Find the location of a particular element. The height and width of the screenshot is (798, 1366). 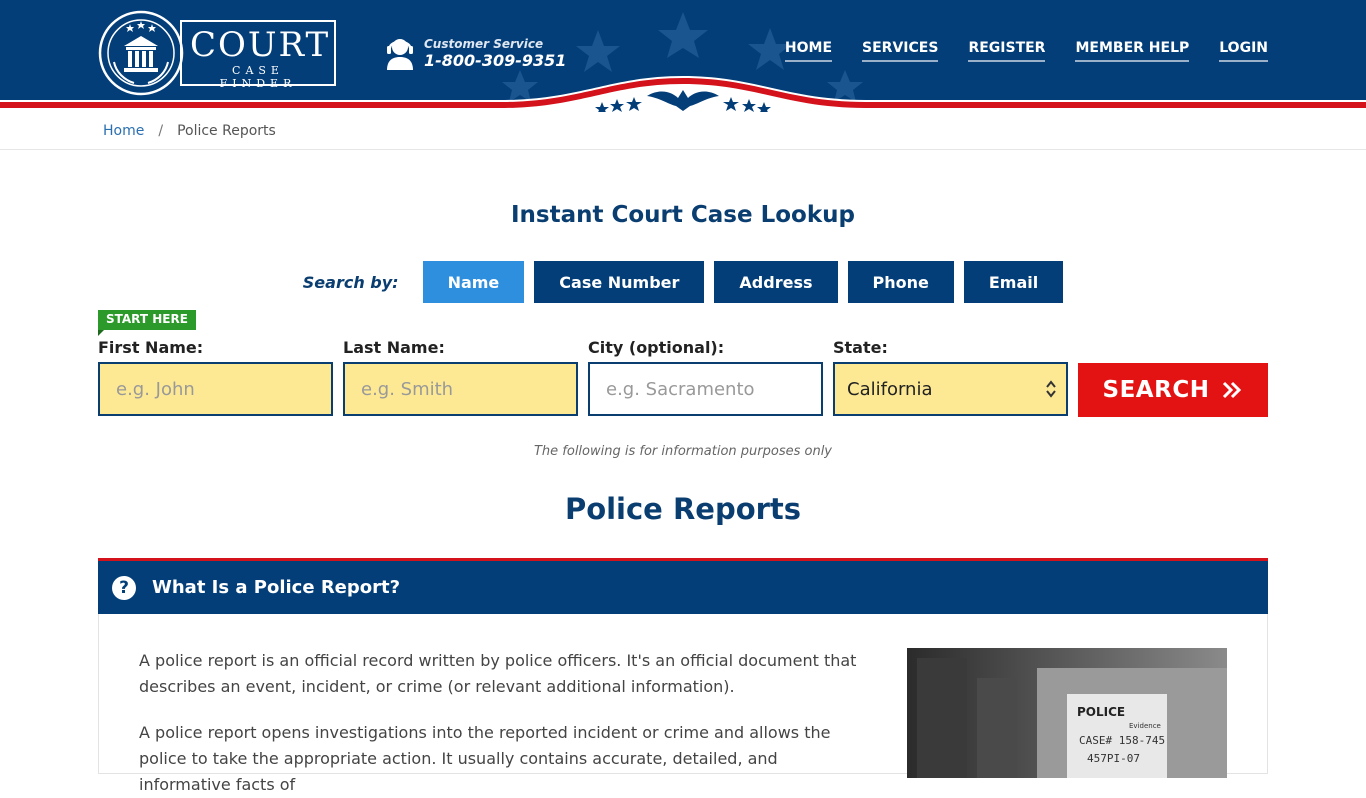

breadcrumb-home: Home is located at coordinates (123, 131).